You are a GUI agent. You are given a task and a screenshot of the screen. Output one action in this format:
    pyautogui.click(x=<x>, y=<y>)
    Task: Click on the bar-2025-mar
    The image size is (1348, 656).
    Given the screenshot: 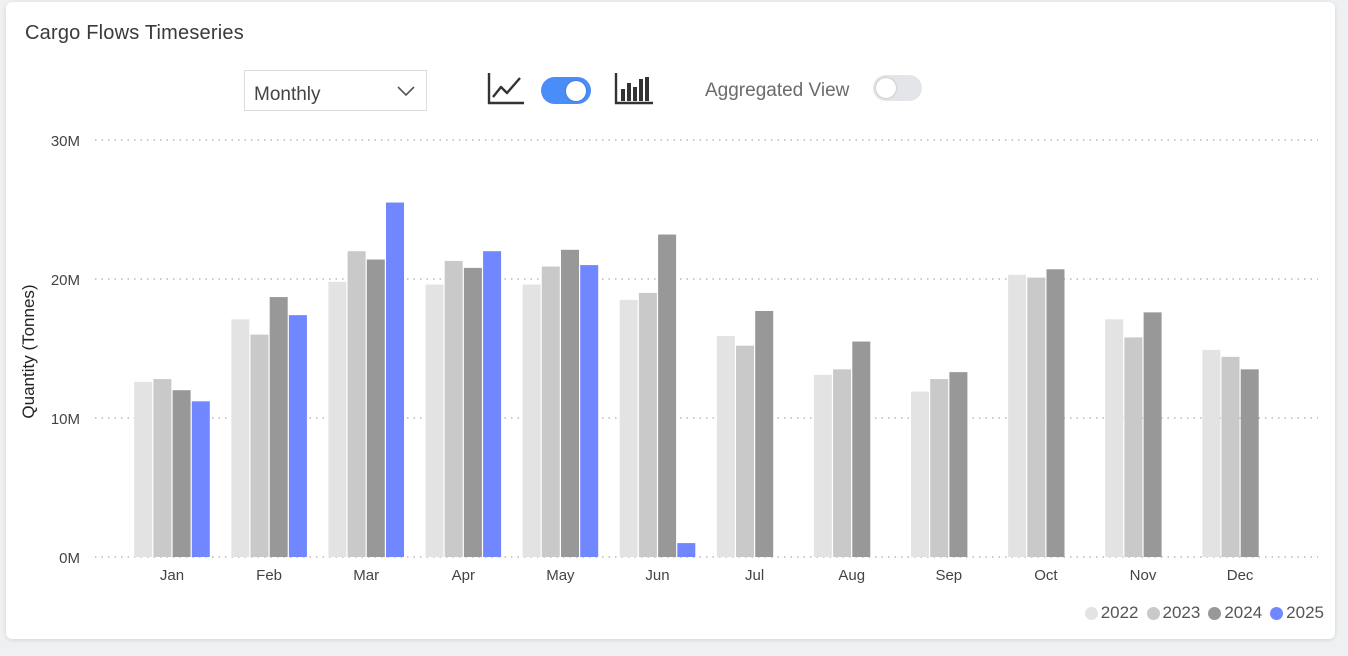 What is the action you would take?
    pyautogui.click(x=395, y=380)
    